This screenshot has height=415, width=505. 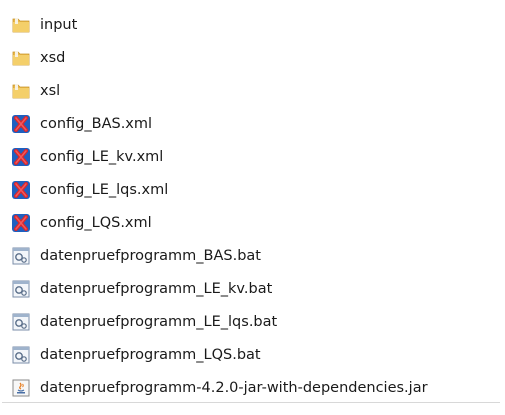 What do you see at coordinates (251, 91) in the screenshot?
I see `file-row-xsl: xsl` at bounding box center [251, 91].